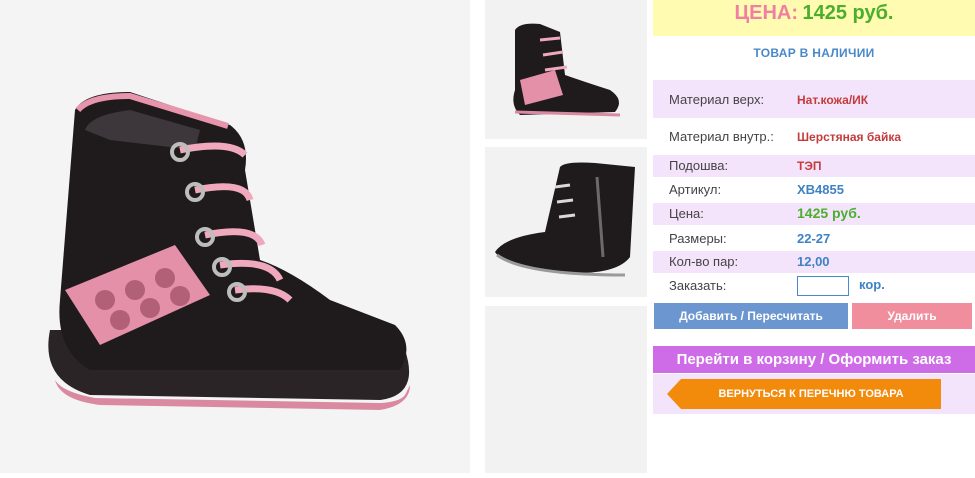 The image size is (975, 478). I want to click on spec-row-article: Артикул: XB4855, so click(814, 190).